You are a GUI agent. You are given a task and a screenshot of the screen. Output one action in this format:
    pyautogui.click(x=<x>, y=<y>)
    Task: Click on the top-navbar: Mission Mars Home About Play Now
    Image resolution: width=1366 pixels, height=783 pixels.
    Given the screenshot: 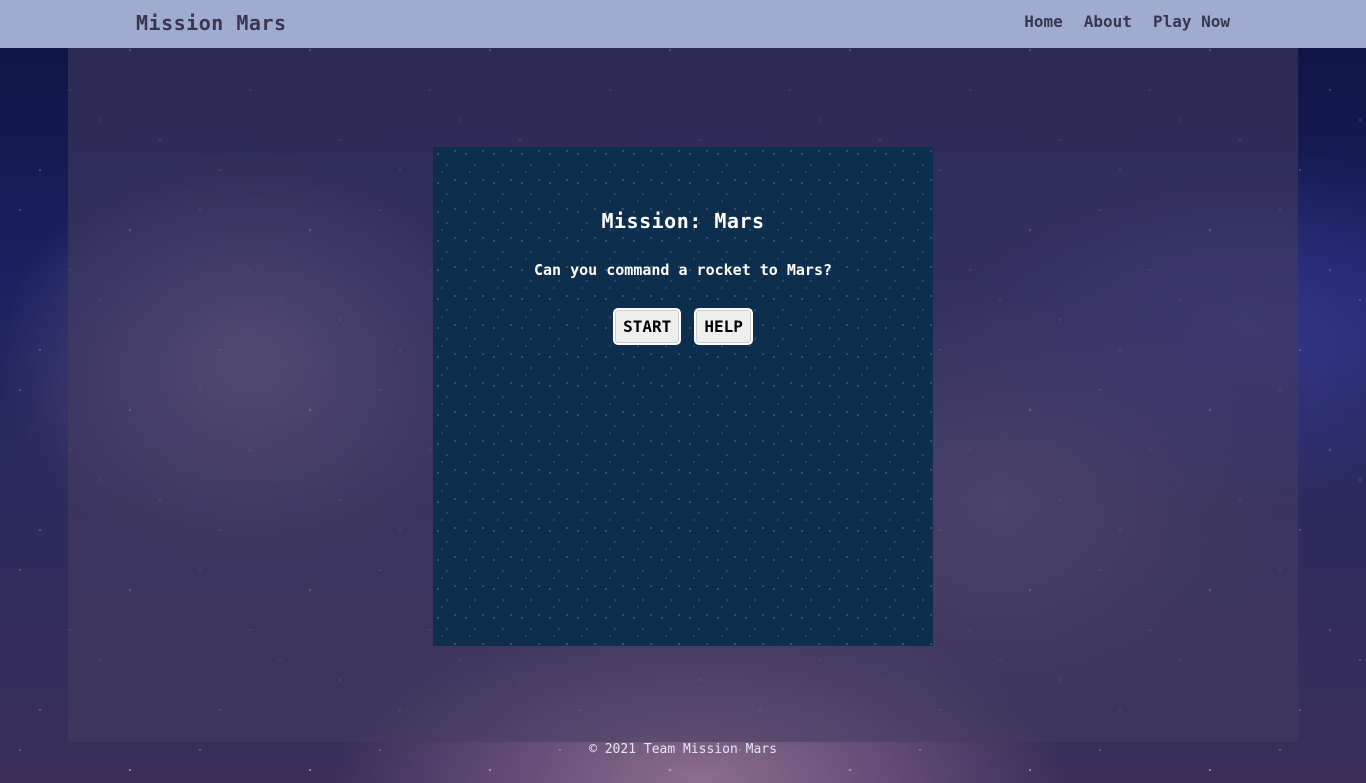 What is the action you would take?
    pyautogui.click(x=683, y=24)
    